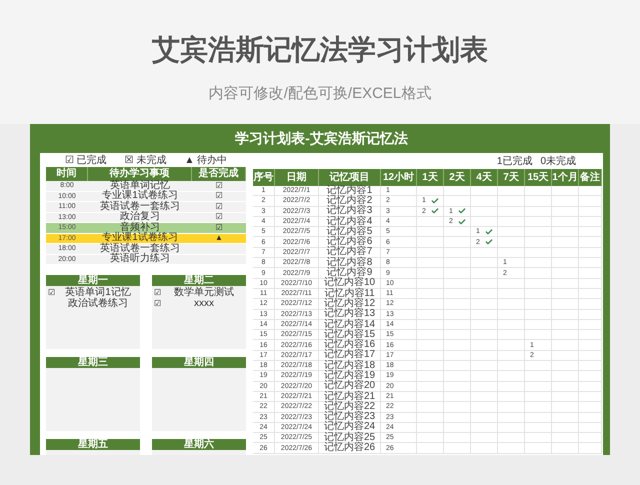  What do you see at coordinates (140, 217) in the screenshot?
I see `task-cell-text: 政治复习` at bounding box center [140, 217].